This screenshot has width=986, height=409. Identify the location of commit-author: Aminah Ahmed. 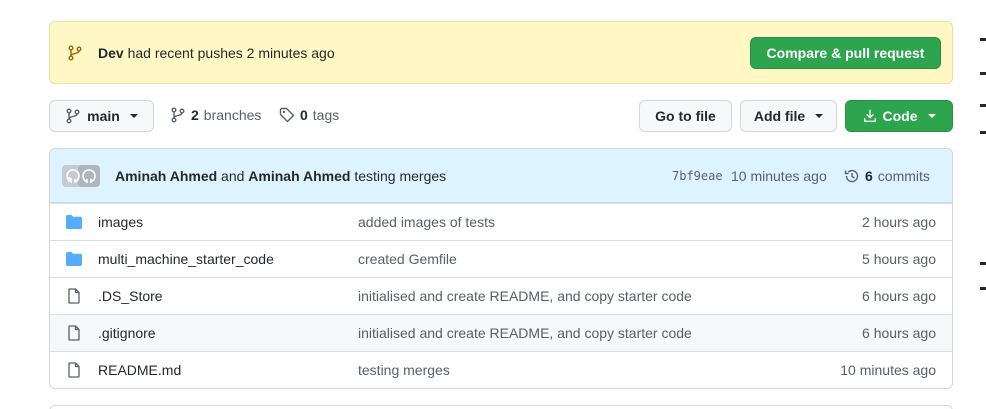
(166, 176).